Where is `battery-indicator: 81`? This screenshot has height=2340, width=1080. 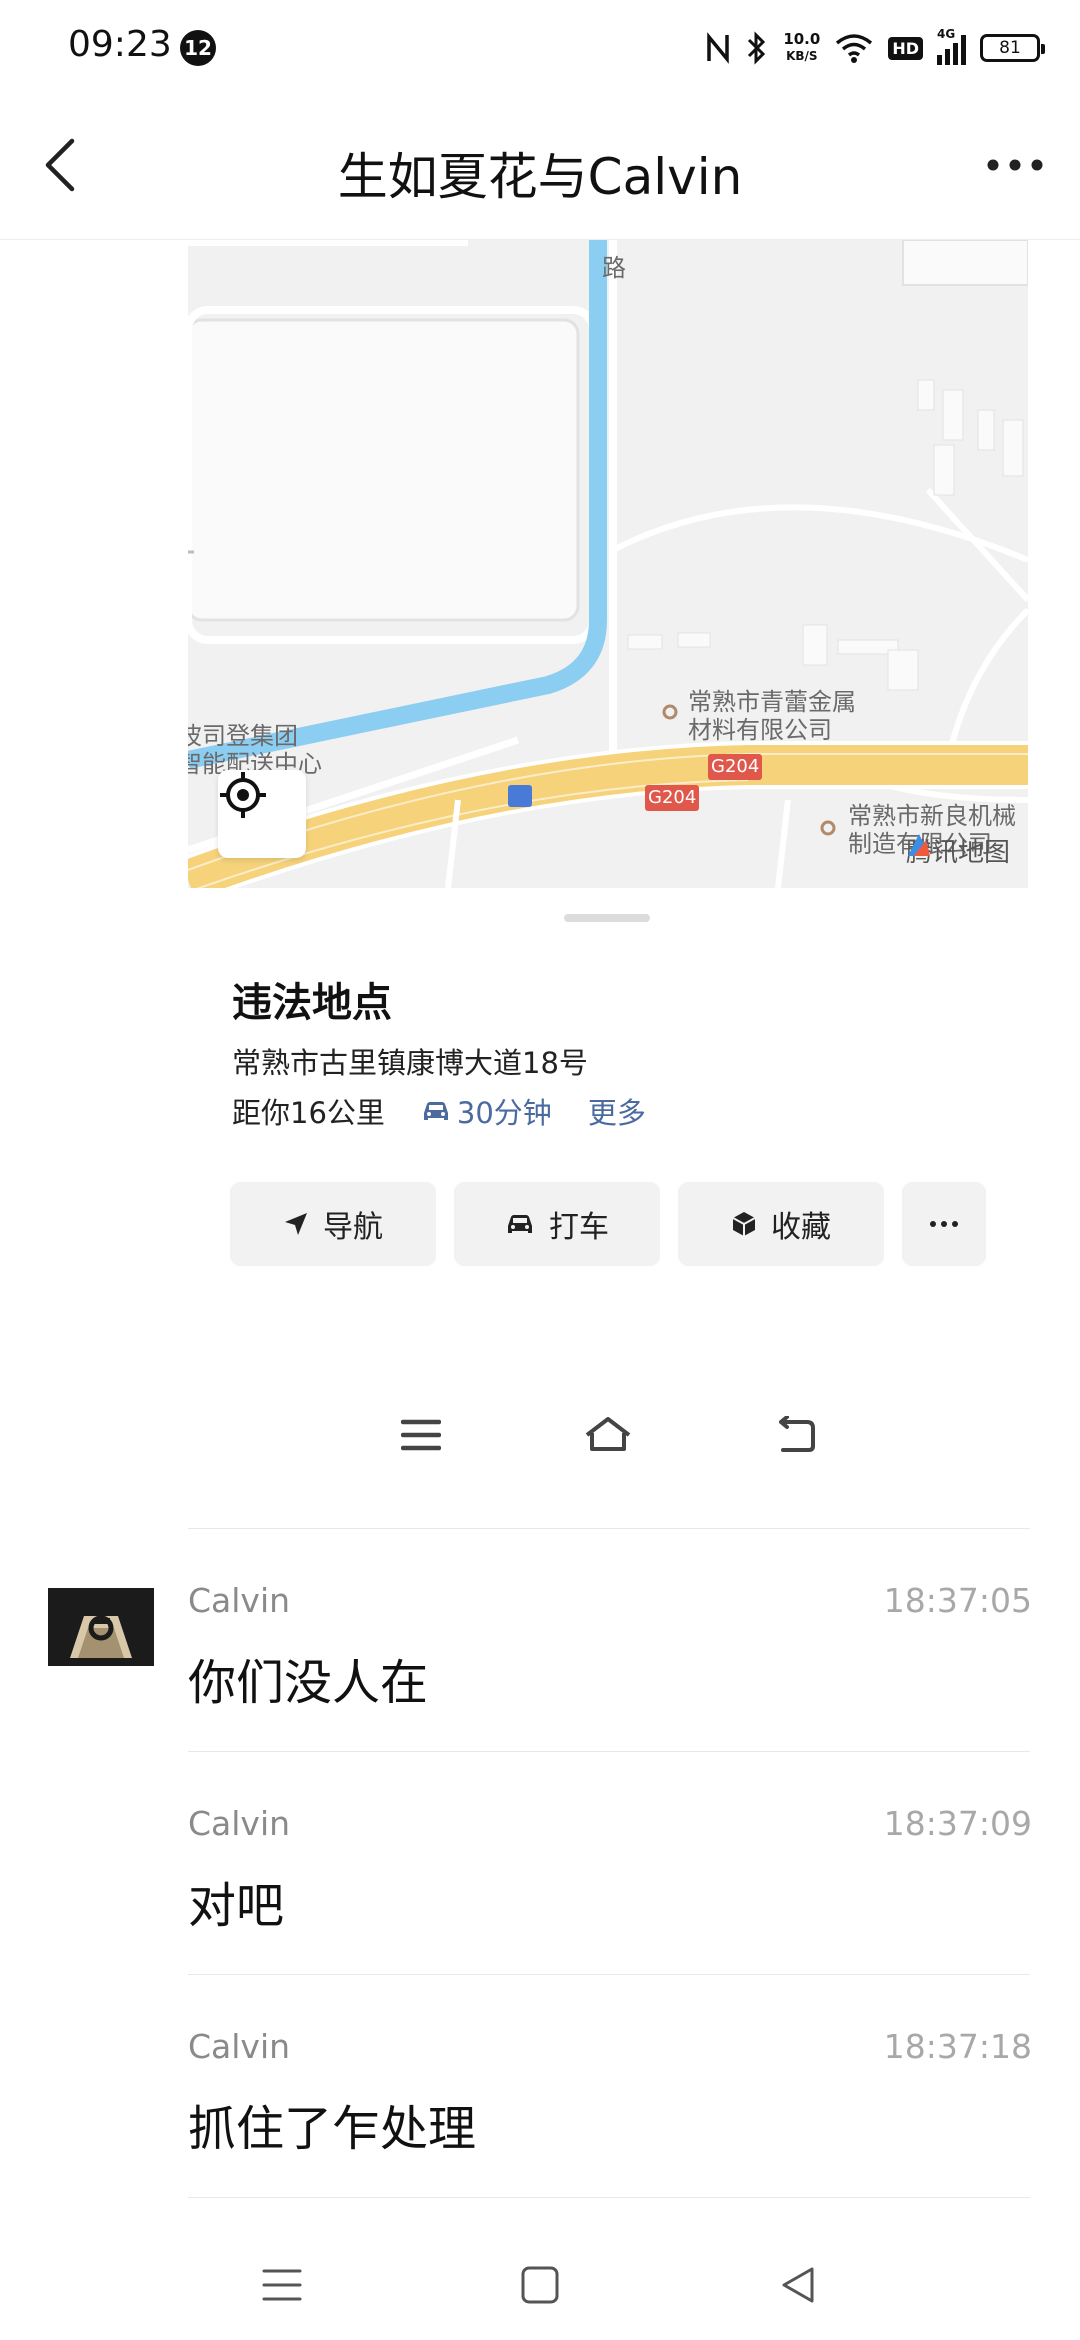
battery-indicator: 81 is located at coordinates (1012, 48).